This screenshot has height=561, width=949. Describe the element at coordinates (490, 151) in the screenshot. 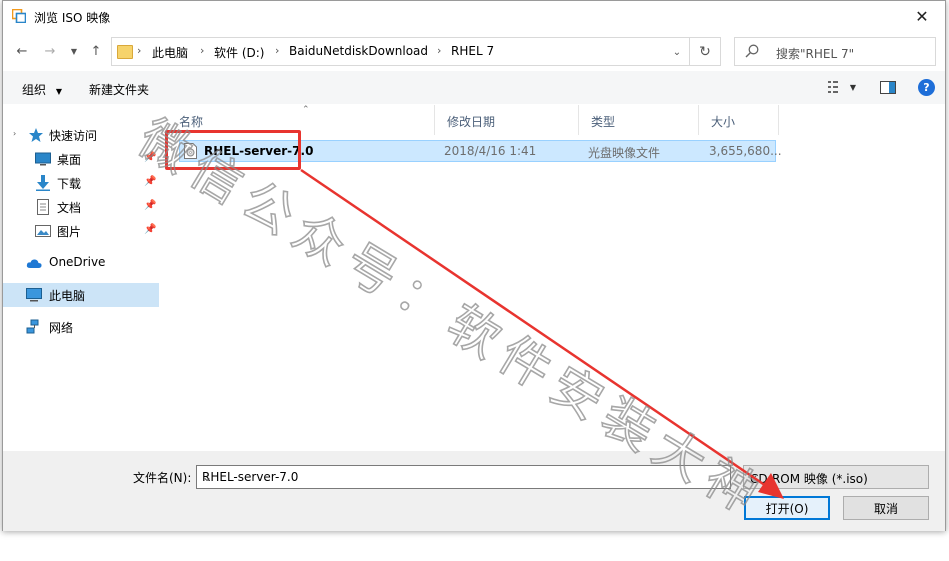

I see `file-date: 2018/4/16 1:41` at that location.